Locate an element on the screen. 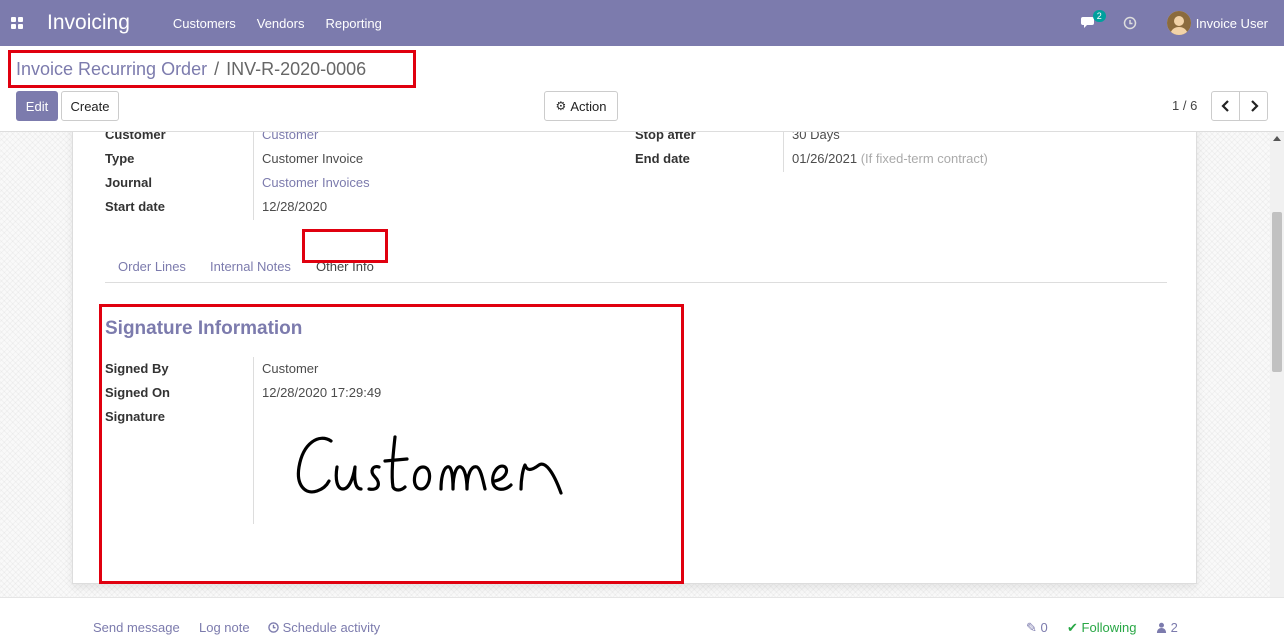 The width and height of the screenshot is (1284, 638). journal-label: Journal is located at coordinates (128, 182).